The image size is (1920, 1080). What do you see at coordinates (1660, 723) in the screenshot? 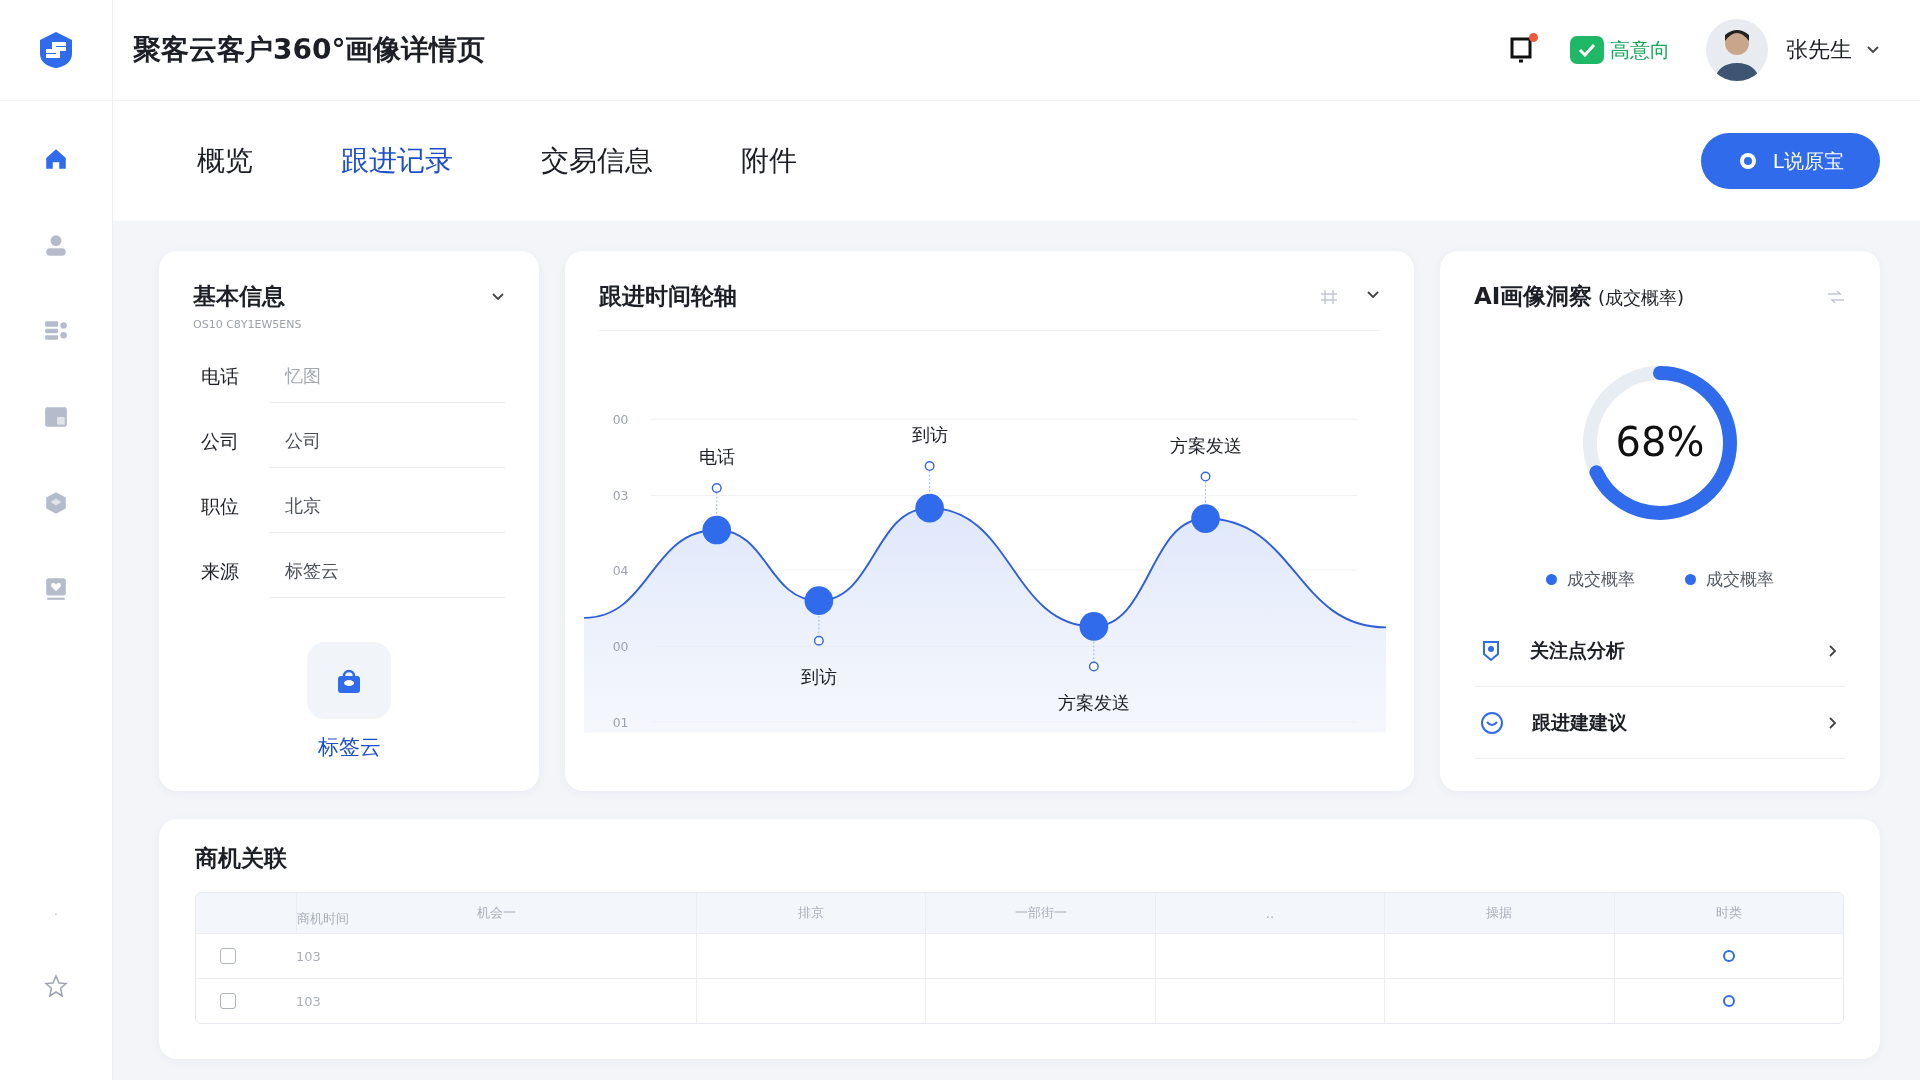
I see `insight-link: 跟进建建议` at bounding box center [1660, 723].